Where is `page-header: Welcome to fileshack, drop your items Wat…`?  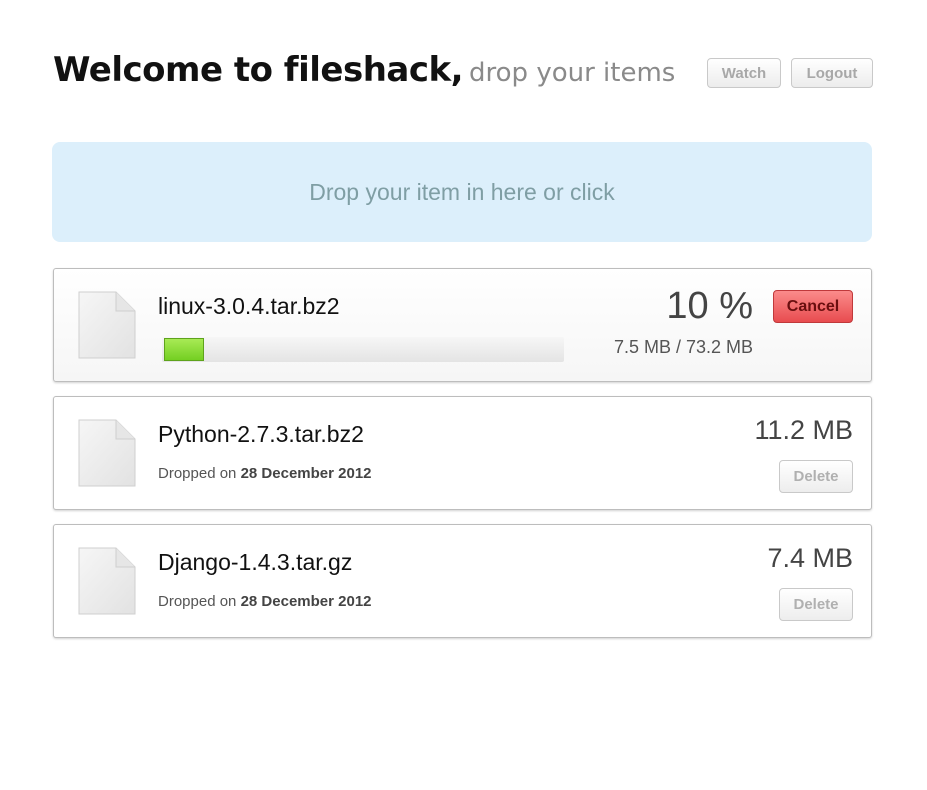 page-header: Welcome to fileshack, drop your items Wat… is located at coordinates (463, 75).